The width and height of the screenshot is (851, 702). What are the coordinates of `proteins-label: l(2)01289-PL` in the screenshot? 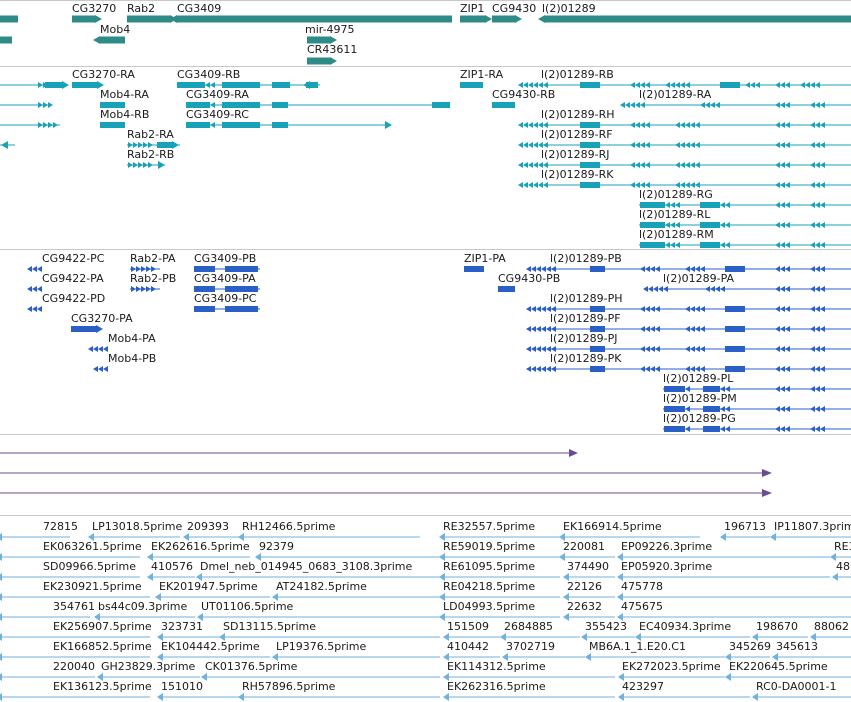 It's located at (698, 378).